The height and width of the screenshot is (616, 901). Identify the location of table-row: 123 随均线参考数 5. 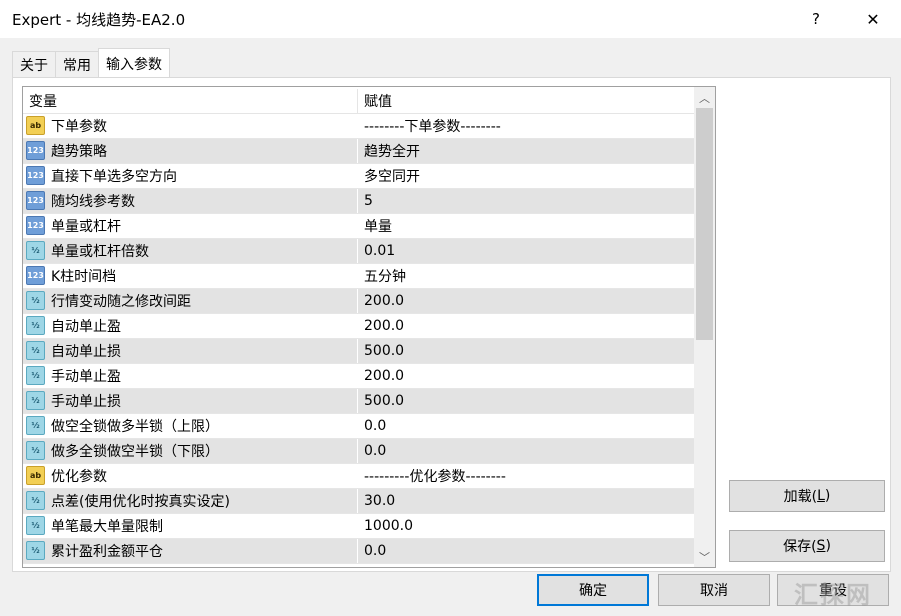
(358, 201).